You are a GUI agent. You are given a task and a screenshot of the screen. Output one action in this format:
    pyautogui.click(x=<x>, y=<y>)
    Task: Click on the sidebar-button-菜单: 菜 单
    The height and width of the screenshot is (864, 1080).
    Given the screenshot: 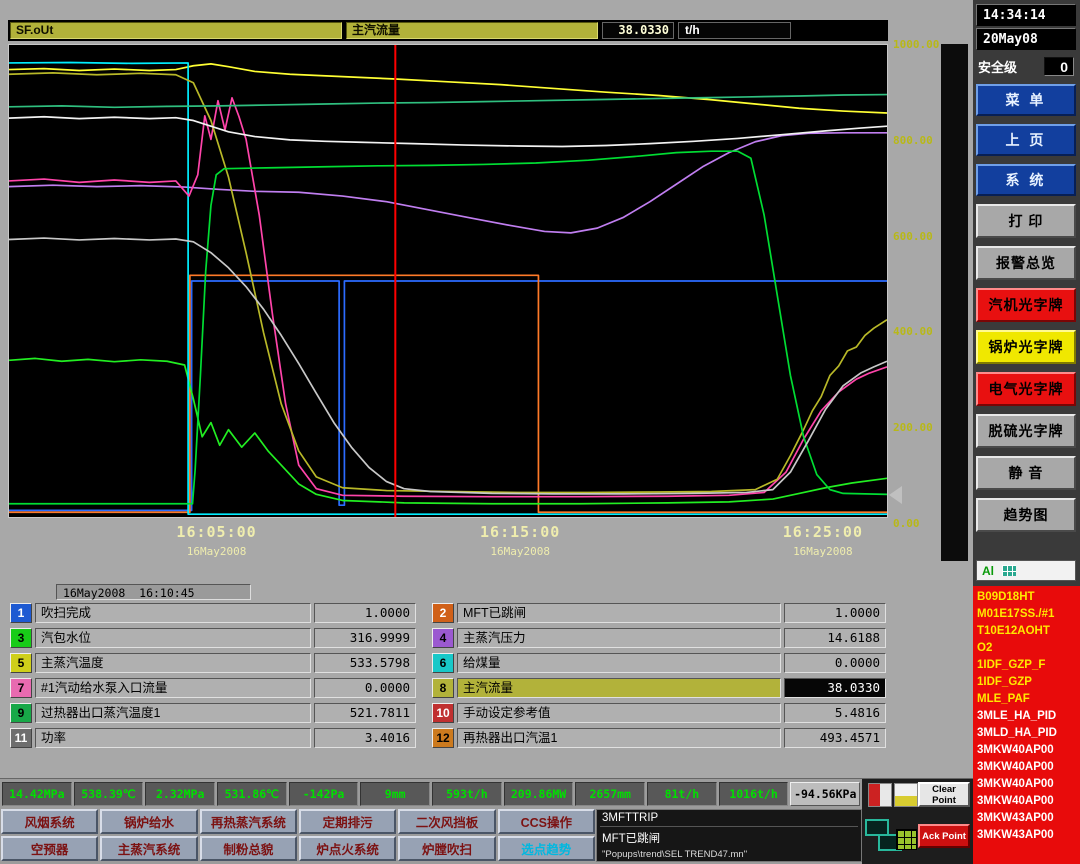 What is the action you would take?
    pyautogui.click(x=1026, y=100)
    